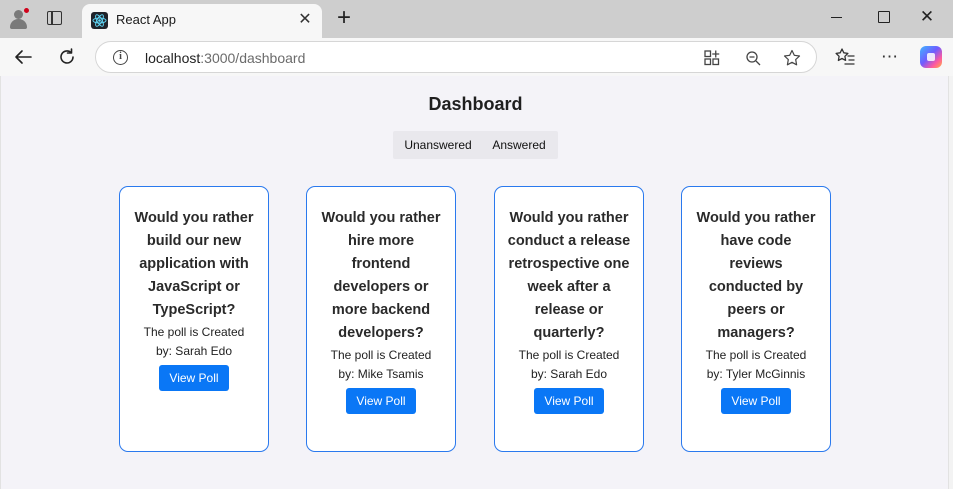  Describe the element at coordinates (756, 364) in the screenshot. I see `poll-author: The poll is Created by: Tyler McGinnis` at that location.